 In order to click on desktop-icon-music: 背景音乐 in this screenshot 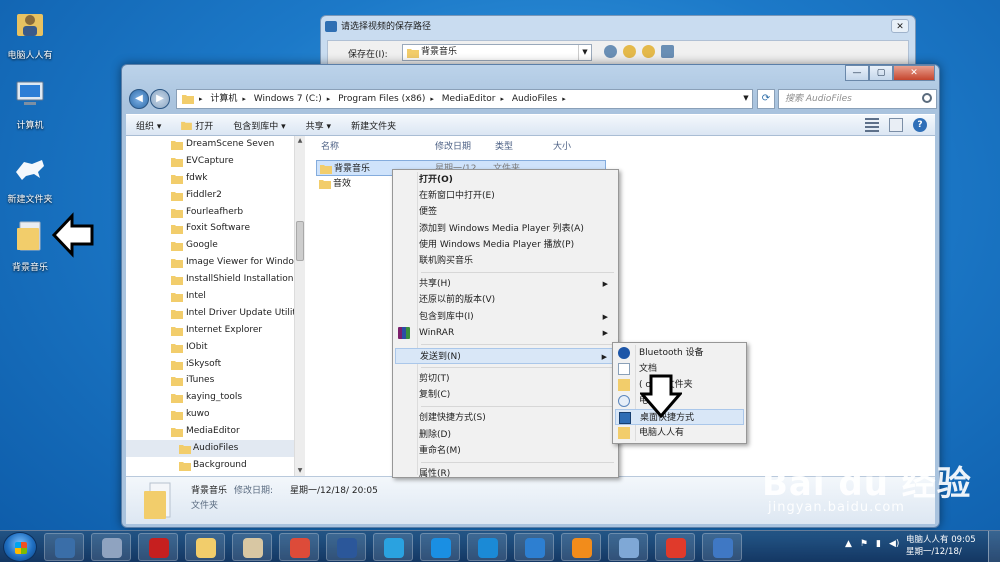, I will do `click(30, 245)`.